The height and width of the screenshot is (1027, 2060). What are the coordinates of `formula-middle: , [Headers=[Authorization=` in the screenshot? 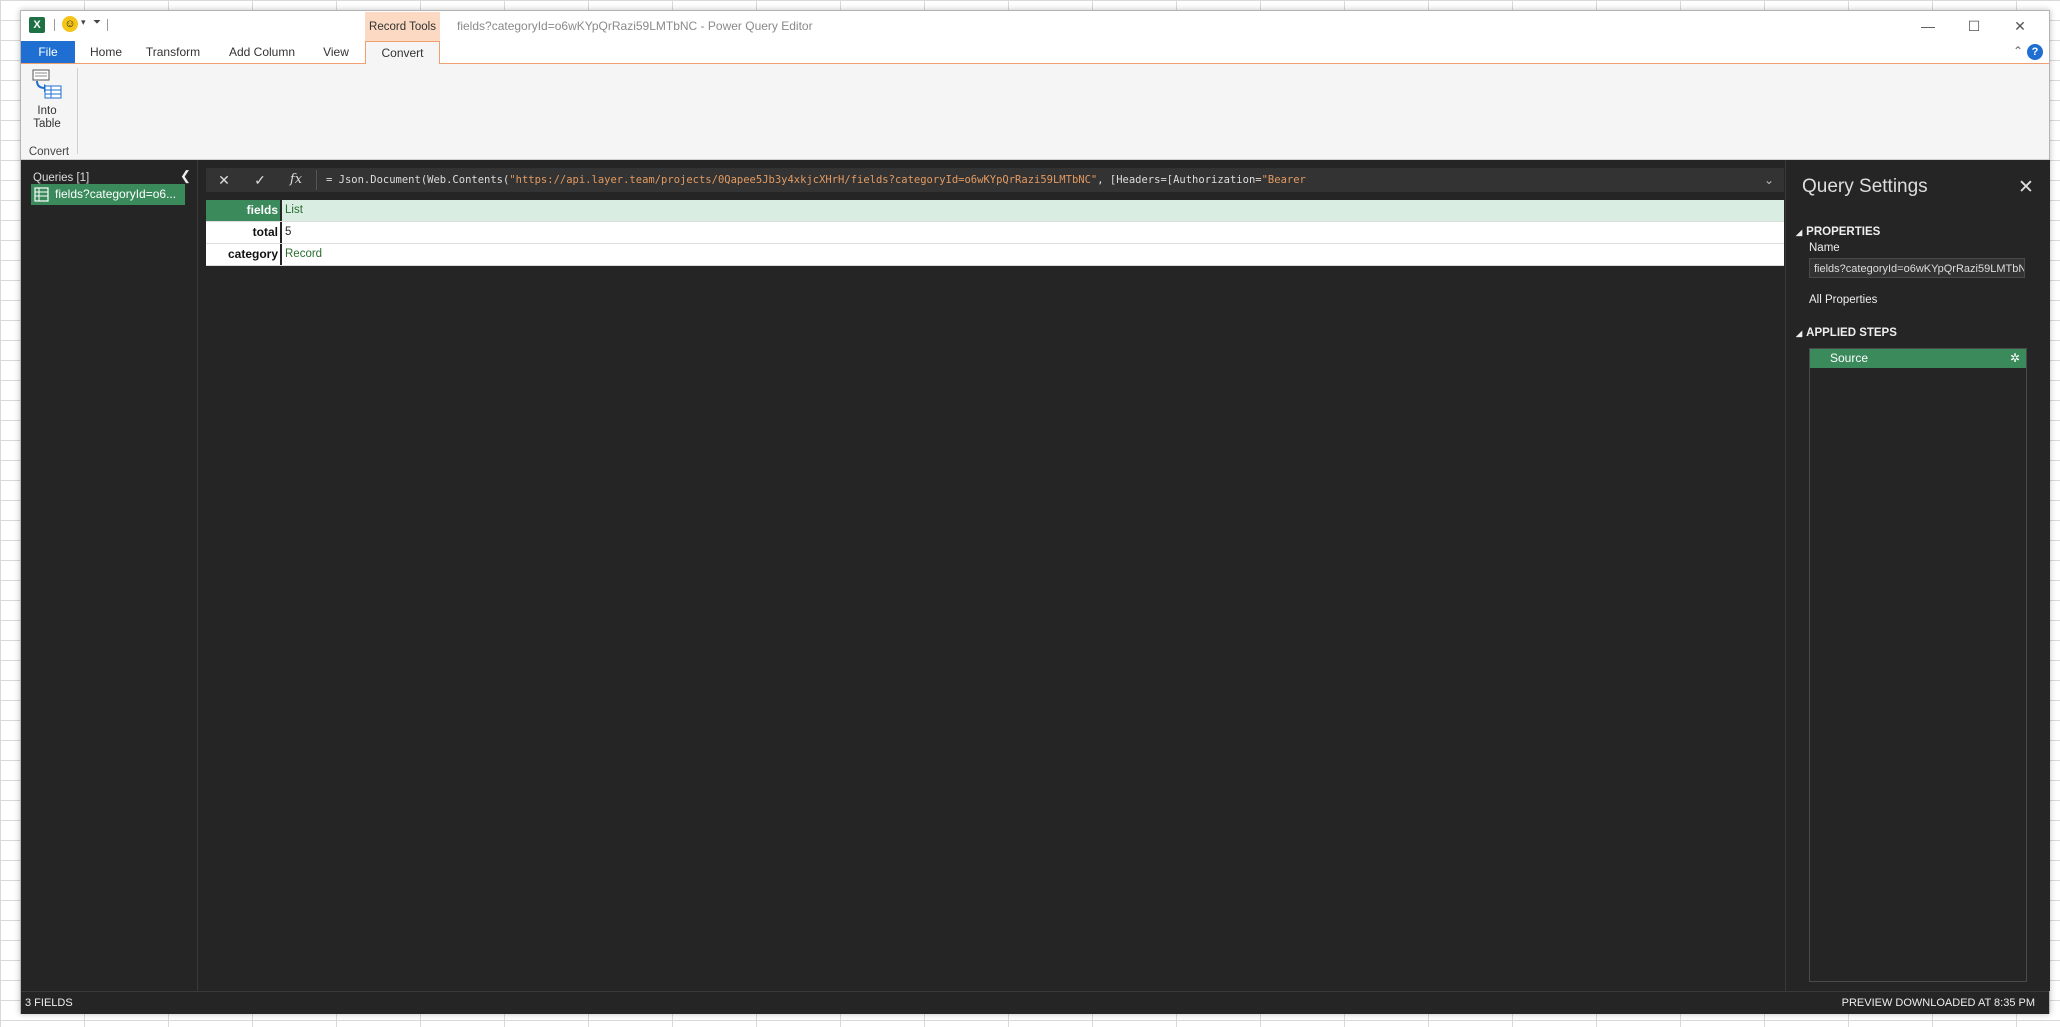 It's located at (1179, 180).